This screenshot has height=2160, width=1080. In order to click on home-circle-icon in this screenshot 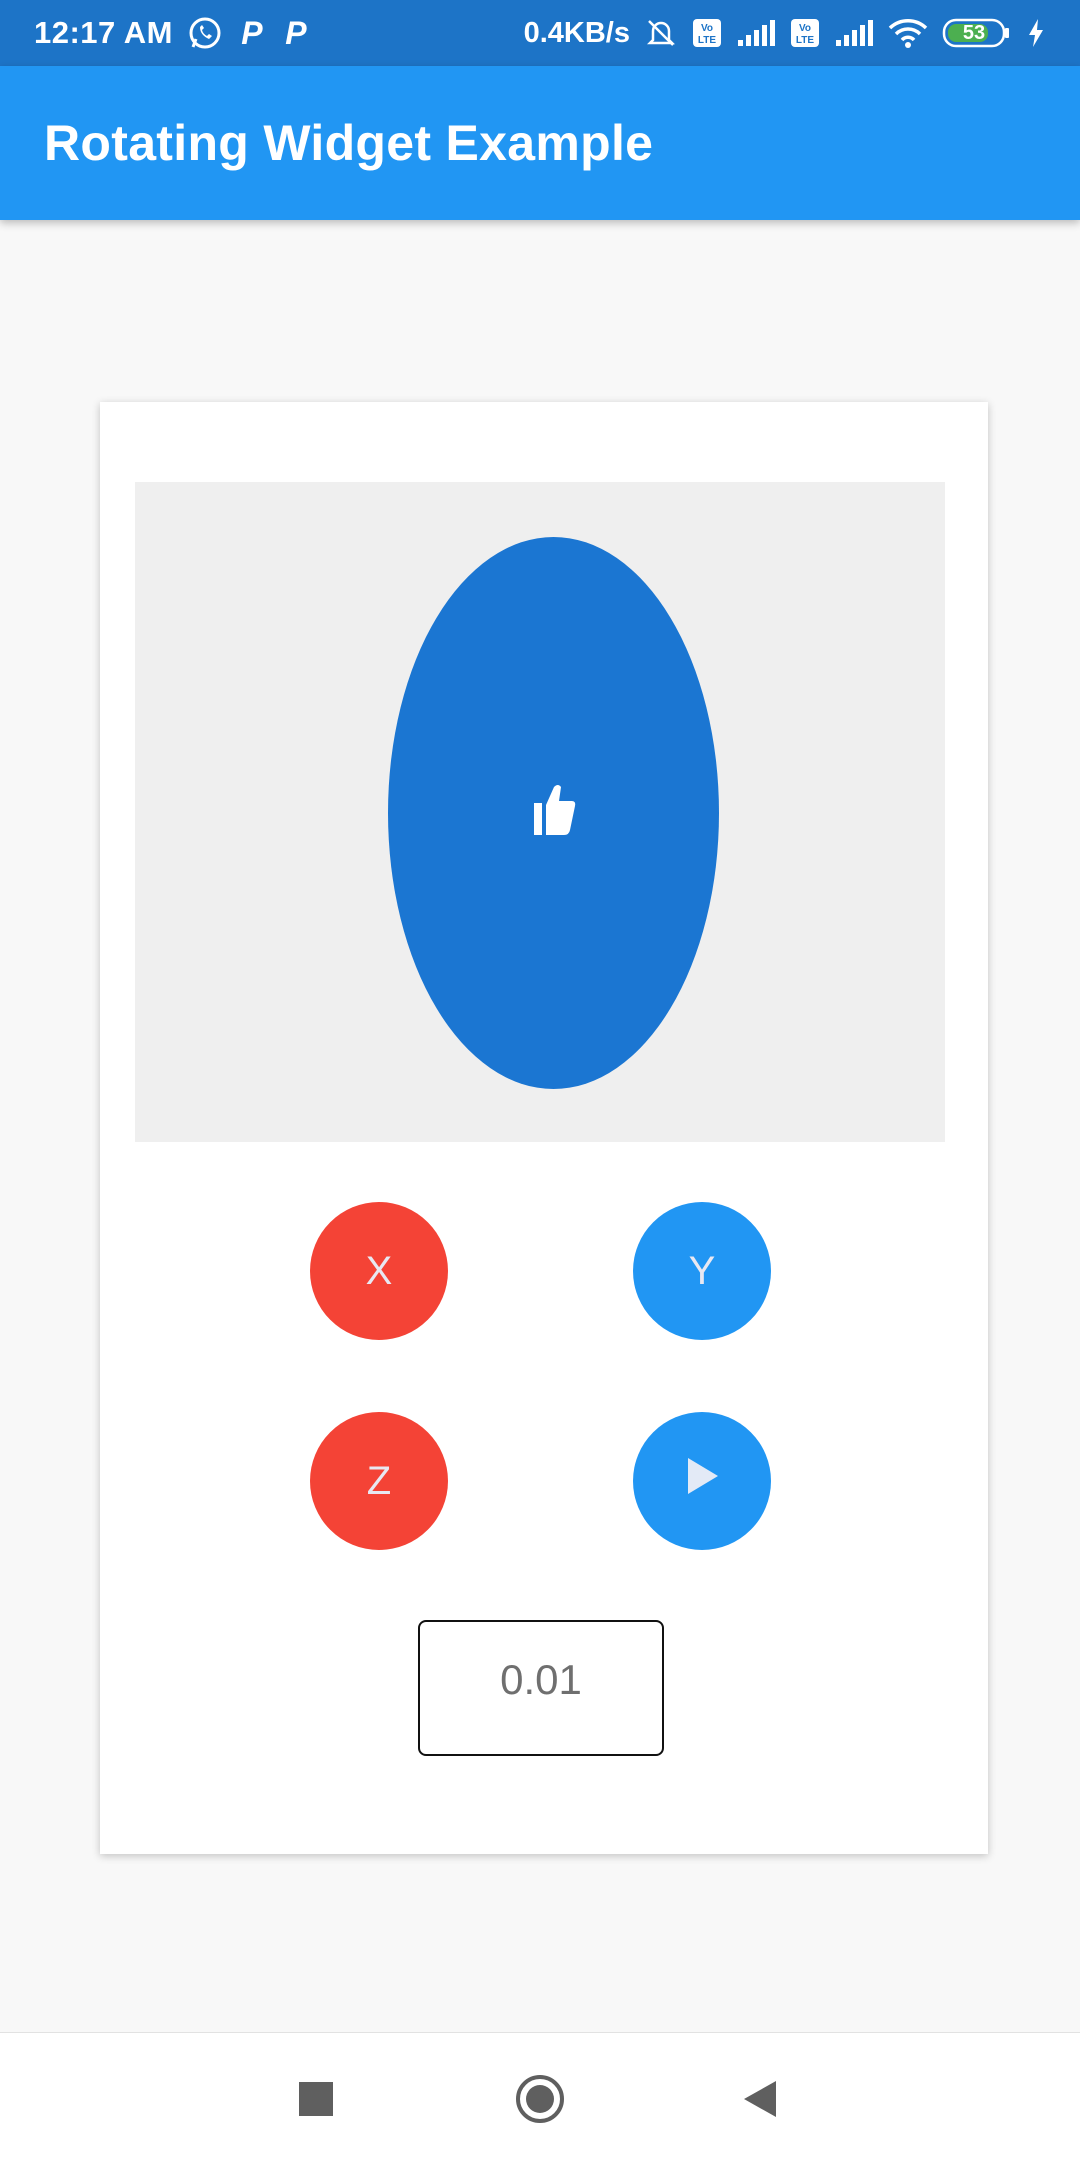, I will do `click(540, 2101)`.